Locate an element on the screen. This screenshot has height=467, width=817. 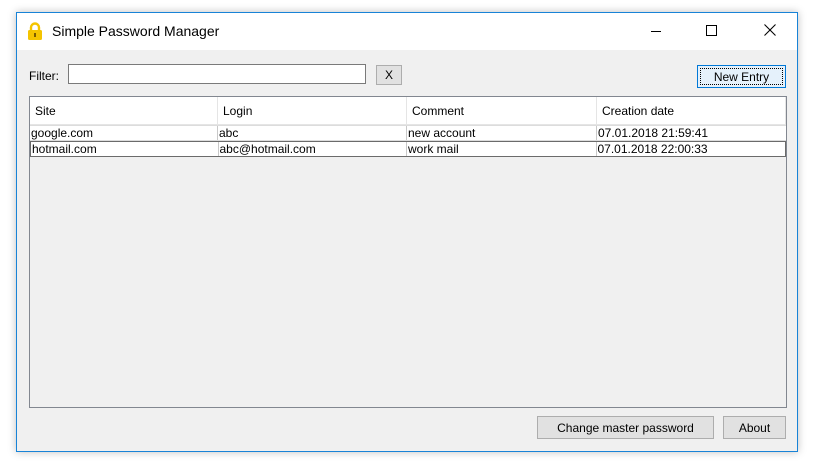
cell-site: google.com is located at coordinates (124, 133).